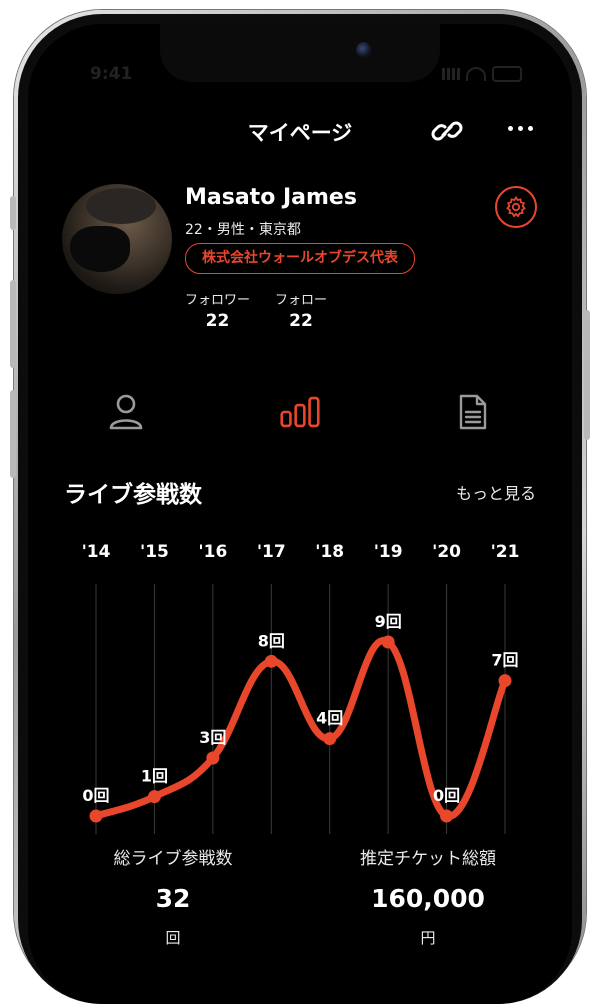 The width and height of the screenshot is (600, 1004). What do you see at coordinates (329, 718) in the screenshot?
I see `chart-value-label: 4回` at bounding box center [329, 718].